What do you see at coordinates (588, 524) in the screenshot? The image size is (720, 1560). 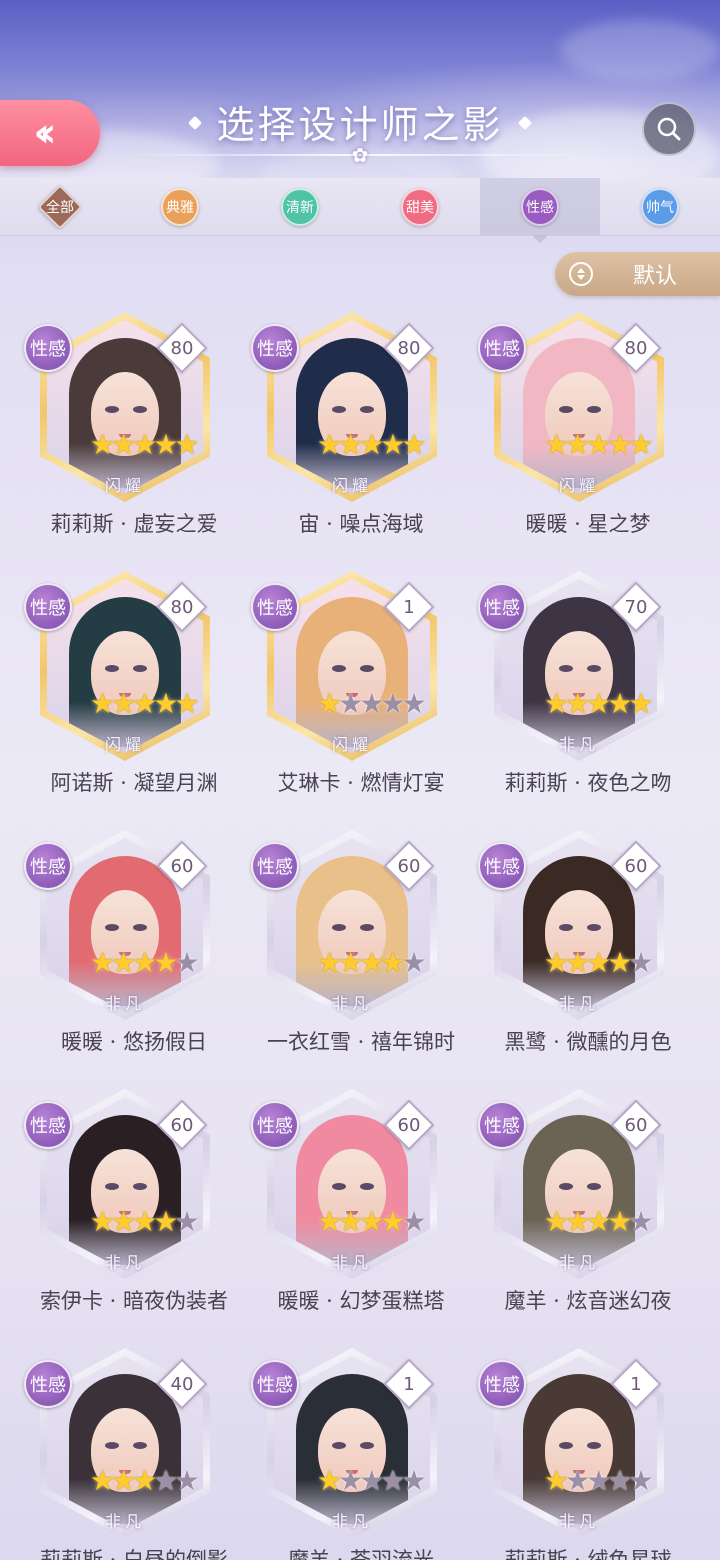 I see `designer-name: 暖暖 · 星之梦` at bounding box center [588, 524].